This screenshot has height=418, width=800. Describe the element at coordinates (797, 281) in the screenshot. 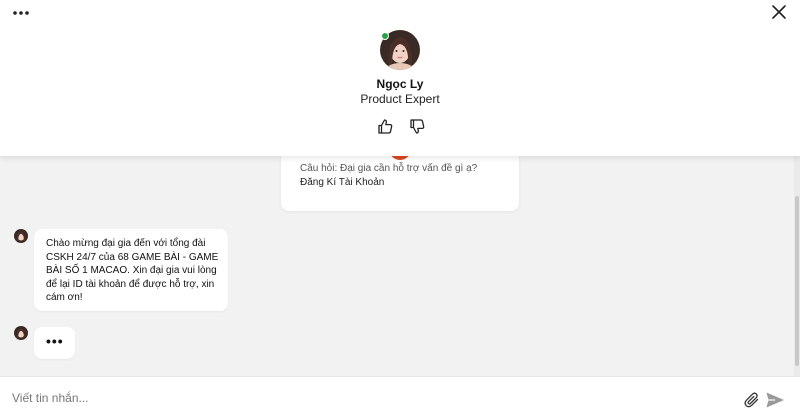

I see `scrollbar-thumb` at that location.